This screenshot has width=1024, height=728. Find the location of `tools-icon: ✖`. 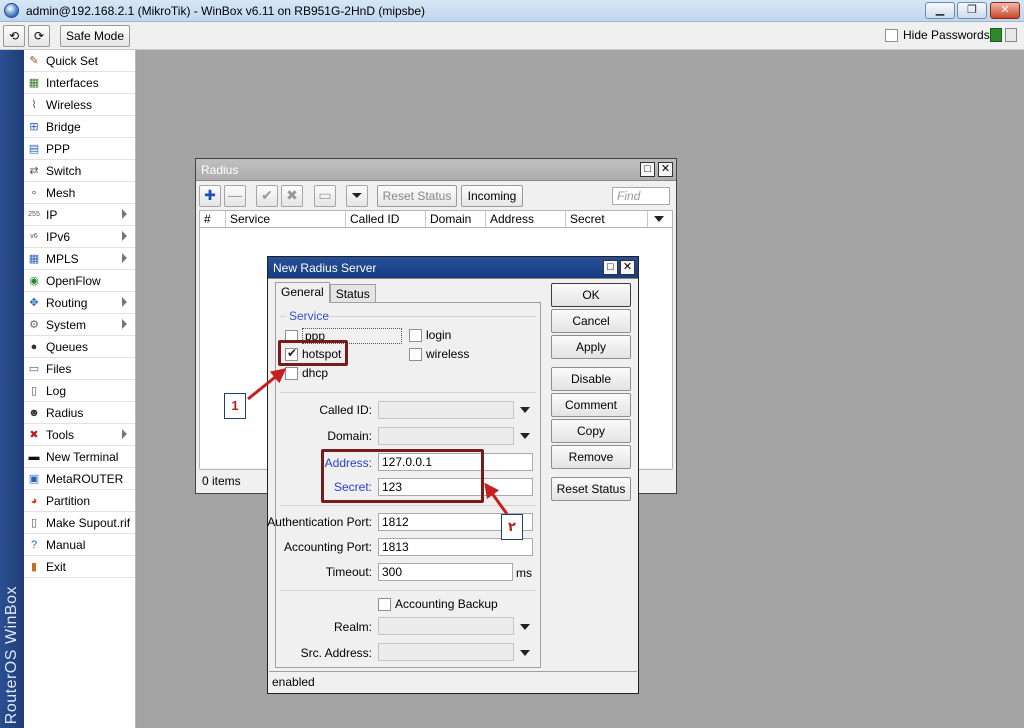

tools-icon: ✖ is located at coordinates (34, 435).